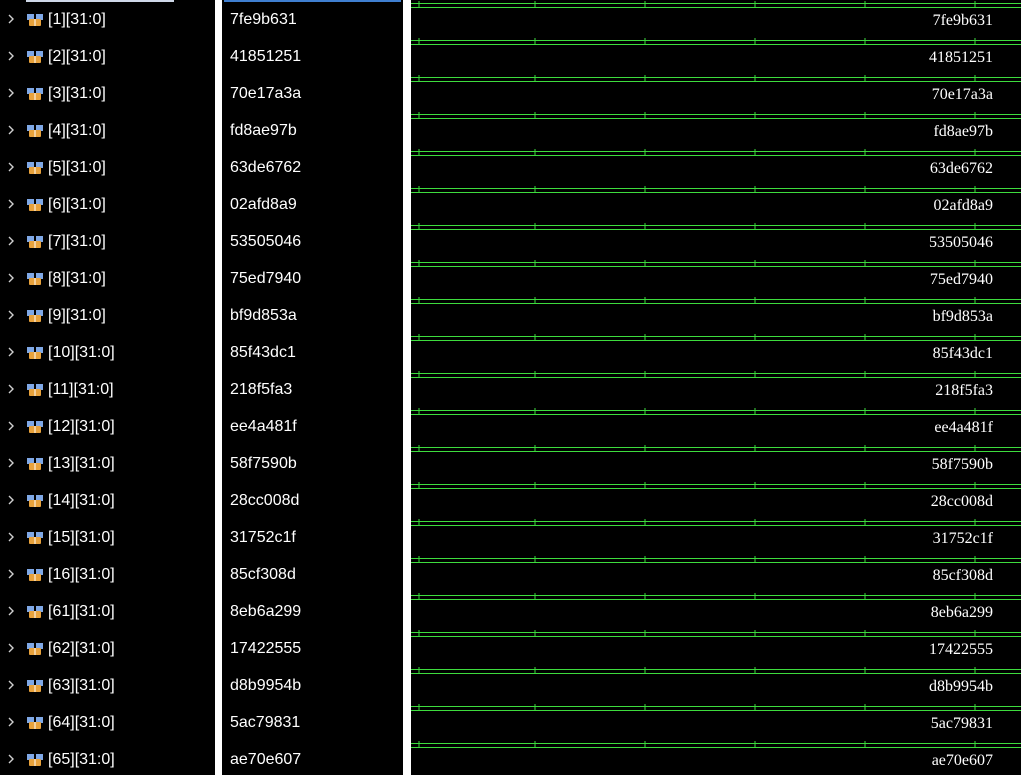 The image size is (1021, 775). What do you see at coordinates (312, 722) in the screenshot?
I see `value-row: 5ac79831` at bounding box center [312, 722].